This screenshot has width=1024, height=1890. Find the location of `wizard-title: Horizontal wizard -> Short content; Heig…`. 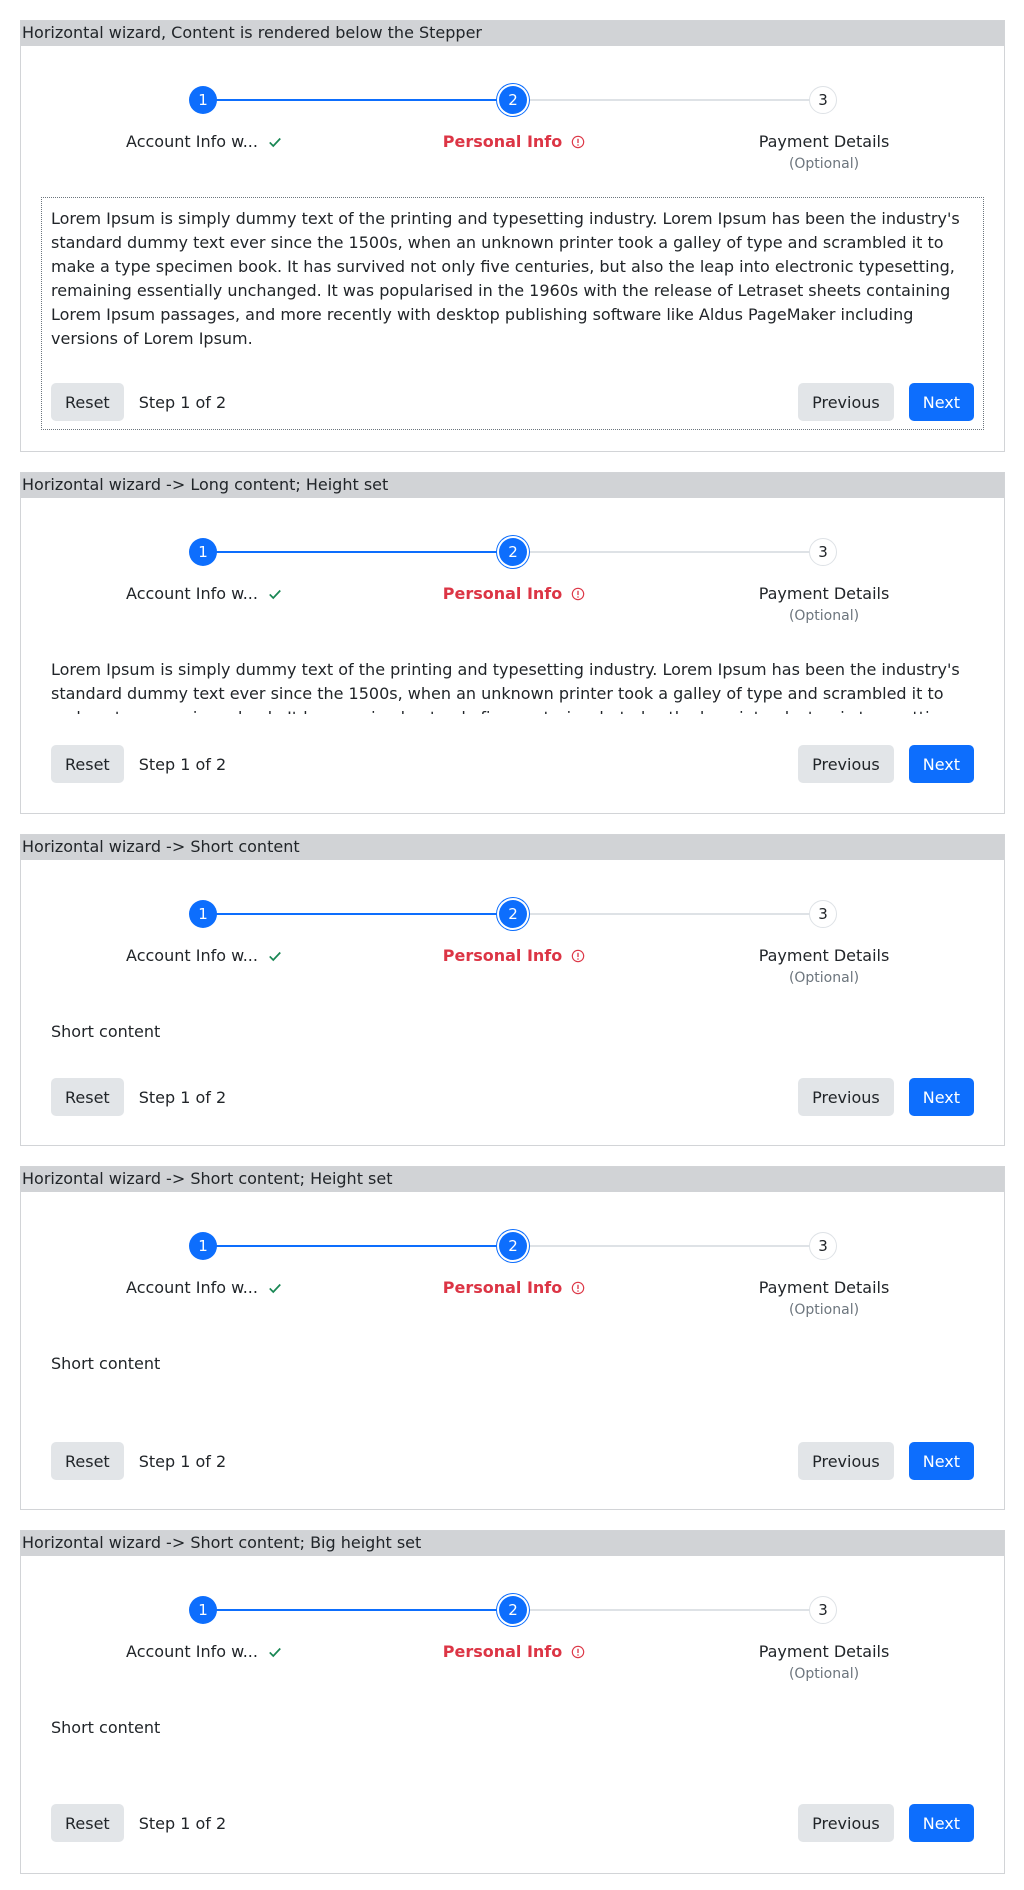

wizard-title: Horizontal wizard -> Short content; Heig… is located at coordinates (512, 1179).